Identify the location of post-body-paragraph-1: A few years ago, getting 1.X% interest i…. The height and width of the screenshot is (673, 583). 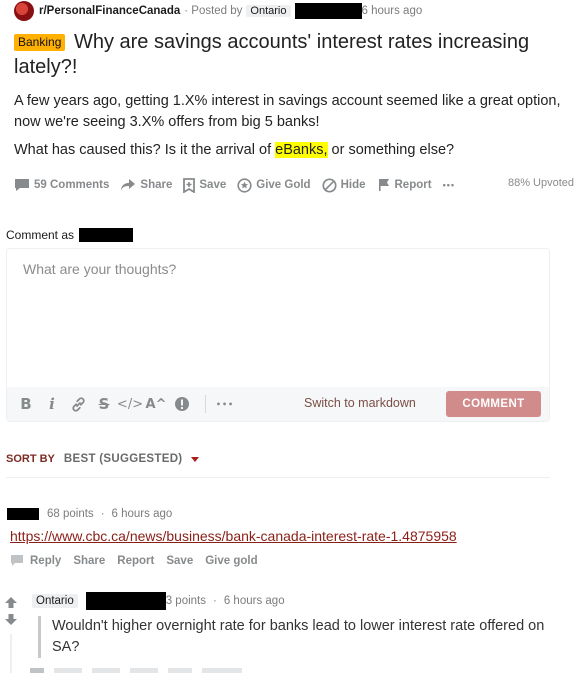
(287, 111).